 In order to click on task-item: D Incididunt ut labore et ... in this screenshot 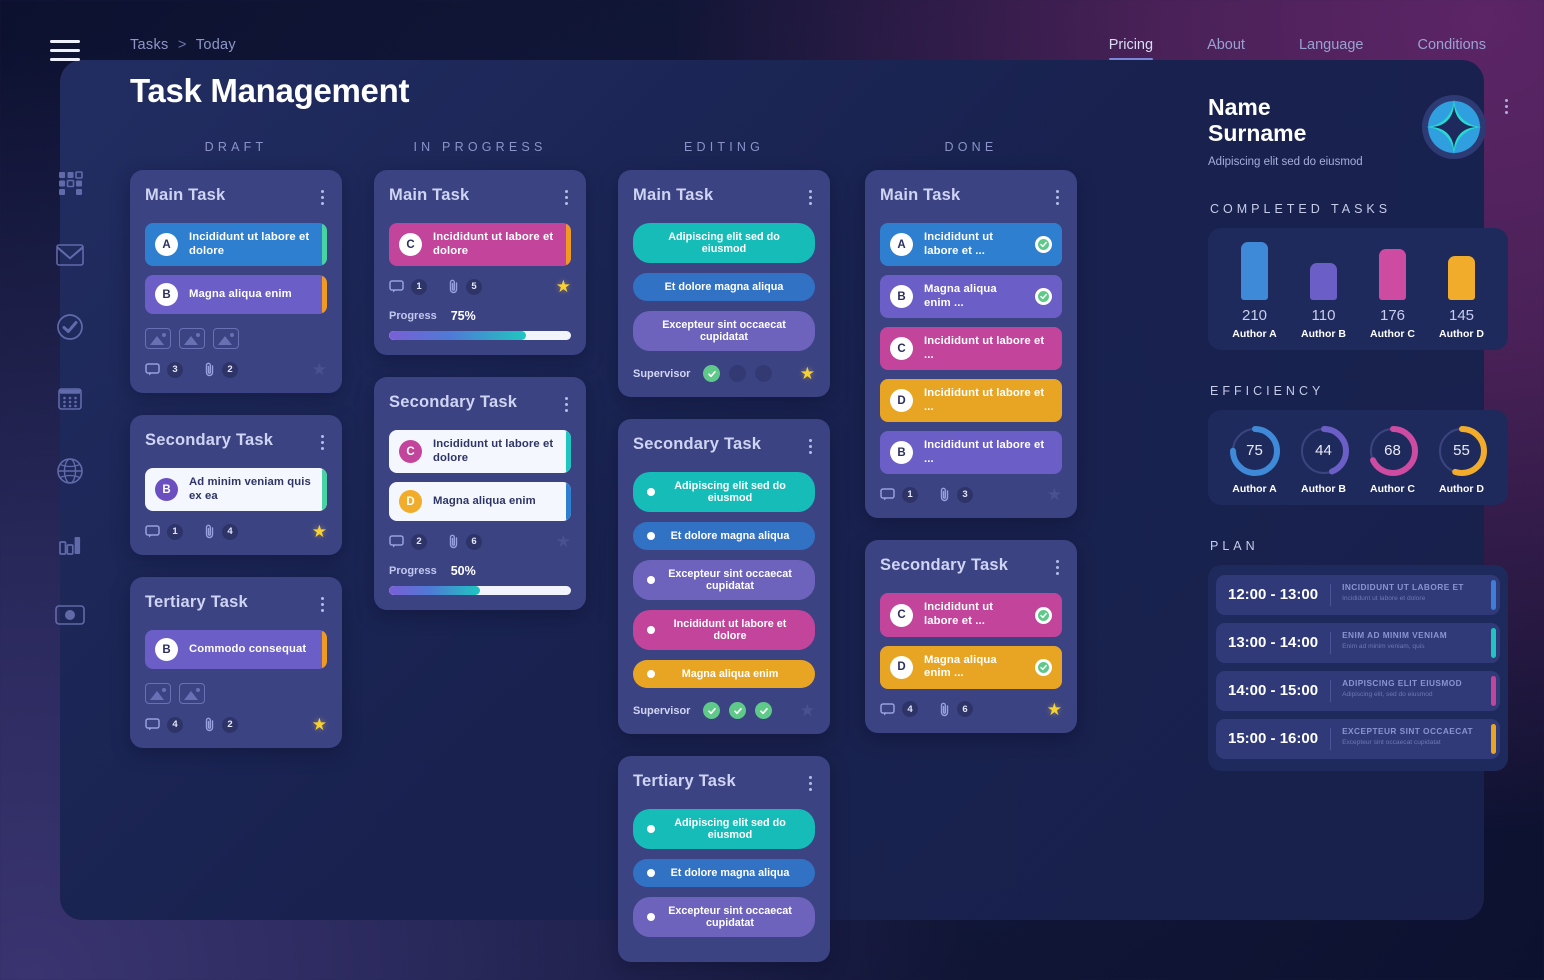, I will do `click(971, 401)`.